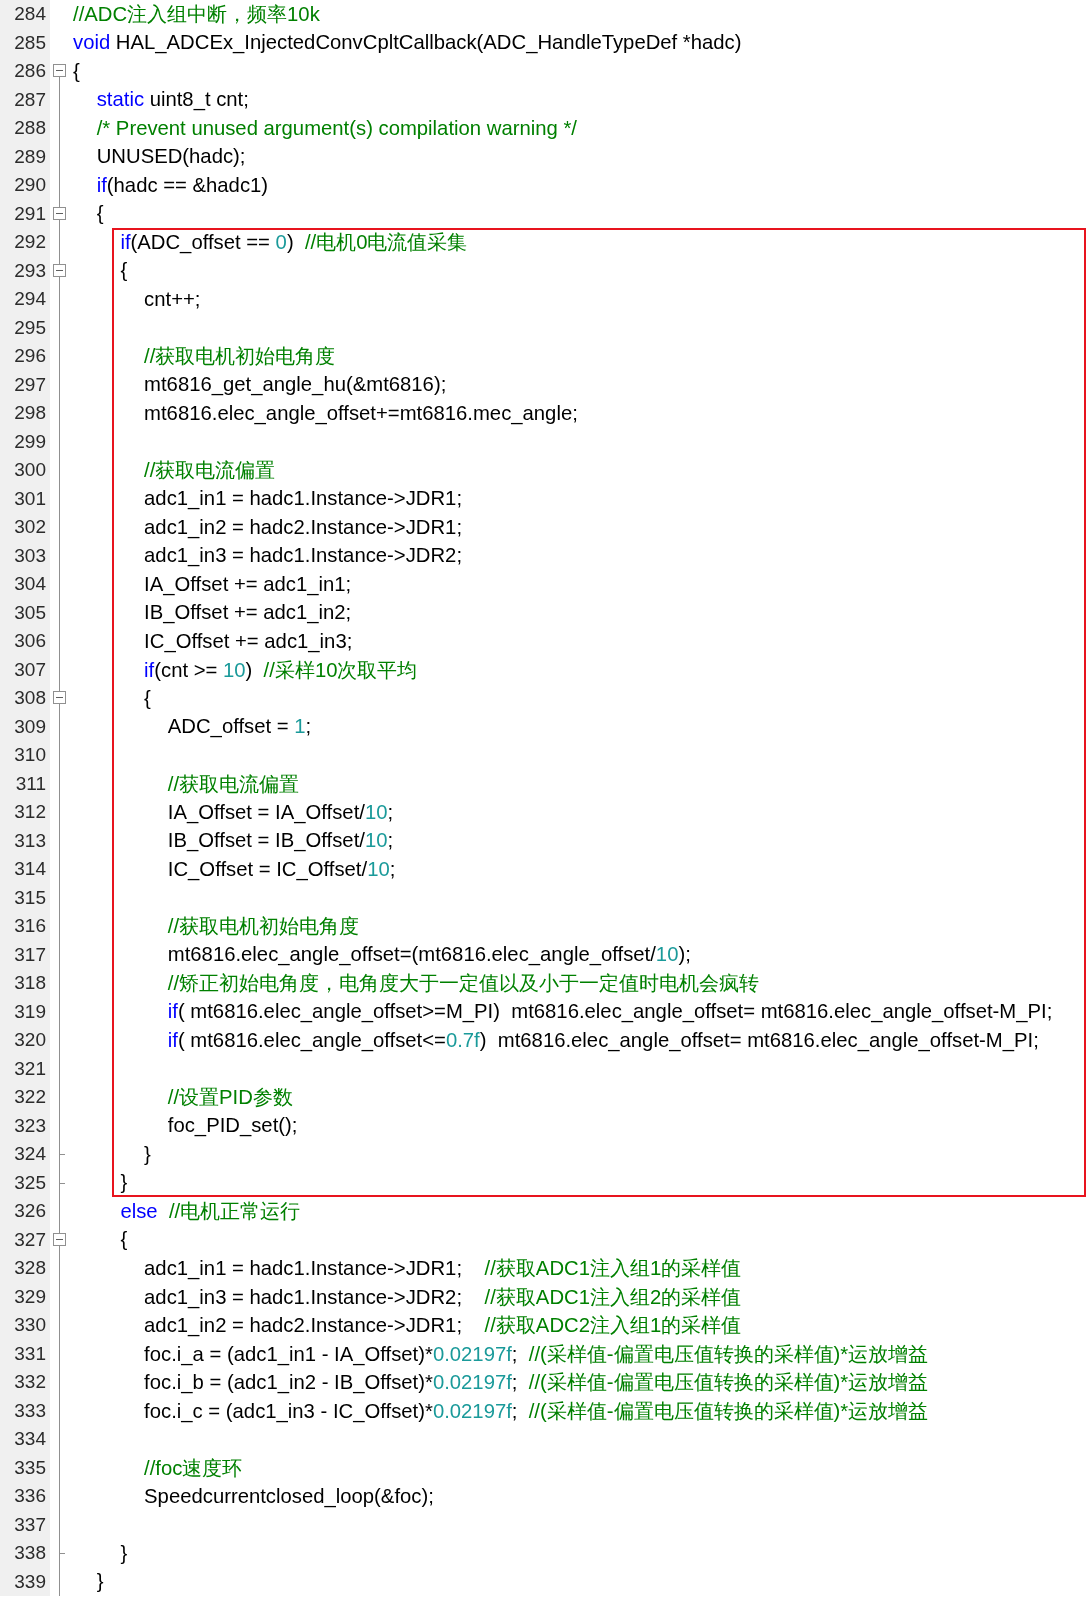  What do you see at coordinates (30, 1410) in the screenshot?
I see `line-number: 333` at bounding box center [30, 1410].